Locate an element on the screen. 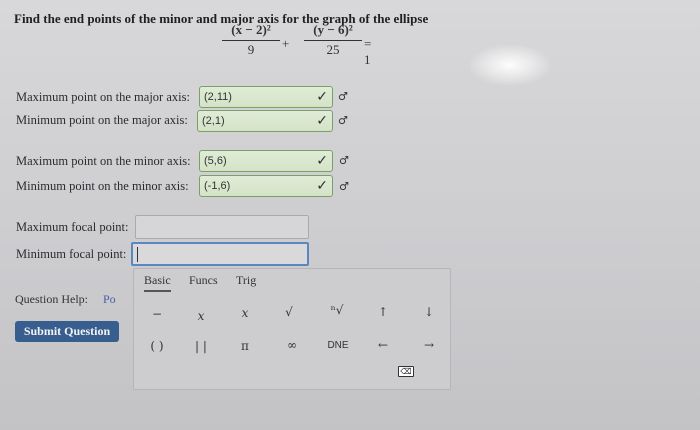 The image size is (700, 430). question-help-label: Question Help: is located at coordinates (51, 299).